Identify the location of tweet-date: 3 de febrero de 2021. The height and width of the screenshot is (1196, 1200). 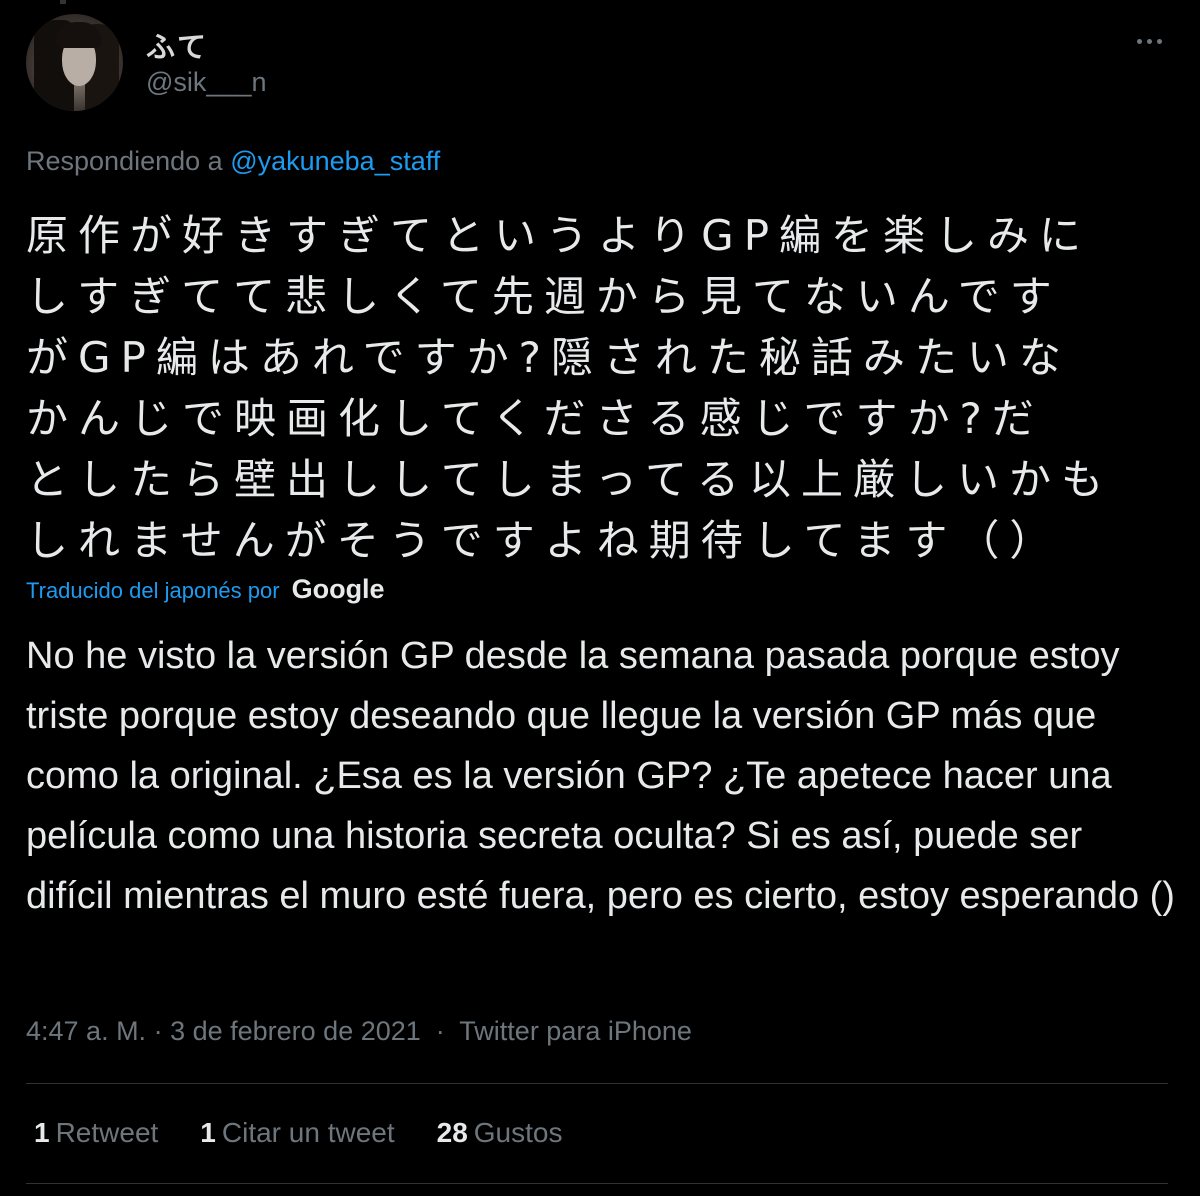
(295, 1031).